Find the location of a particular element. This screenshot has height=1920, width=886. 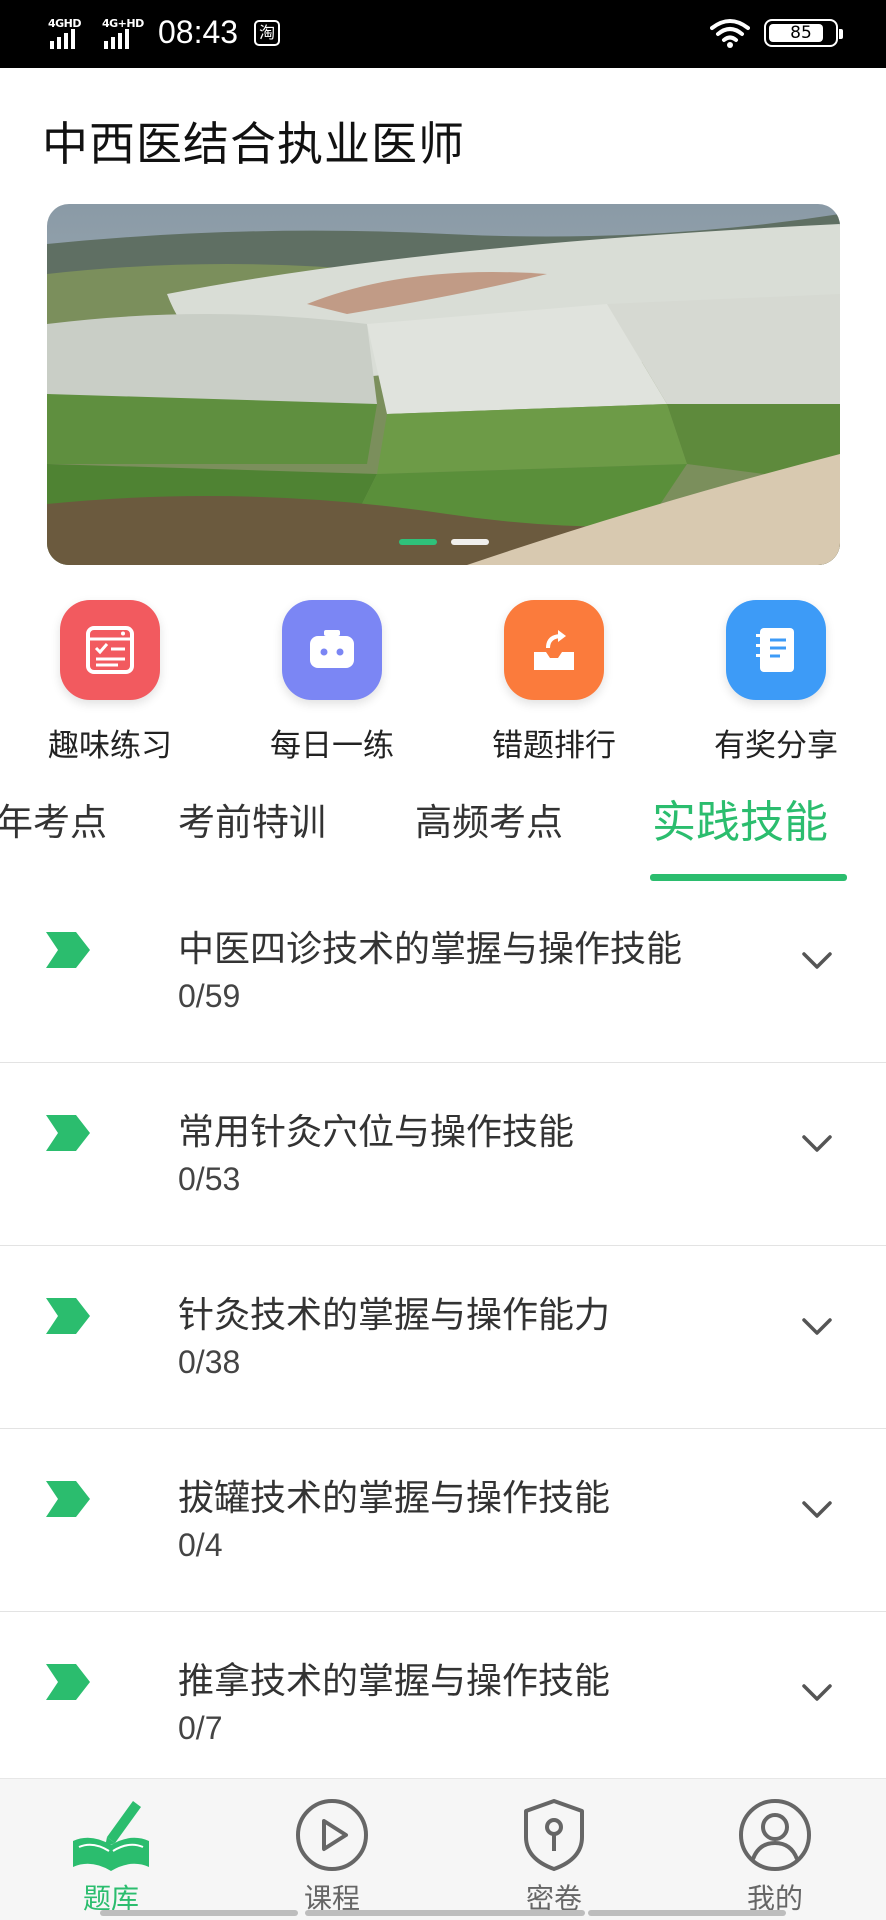

play-circle-icon is located at coordinates (332, 1835).